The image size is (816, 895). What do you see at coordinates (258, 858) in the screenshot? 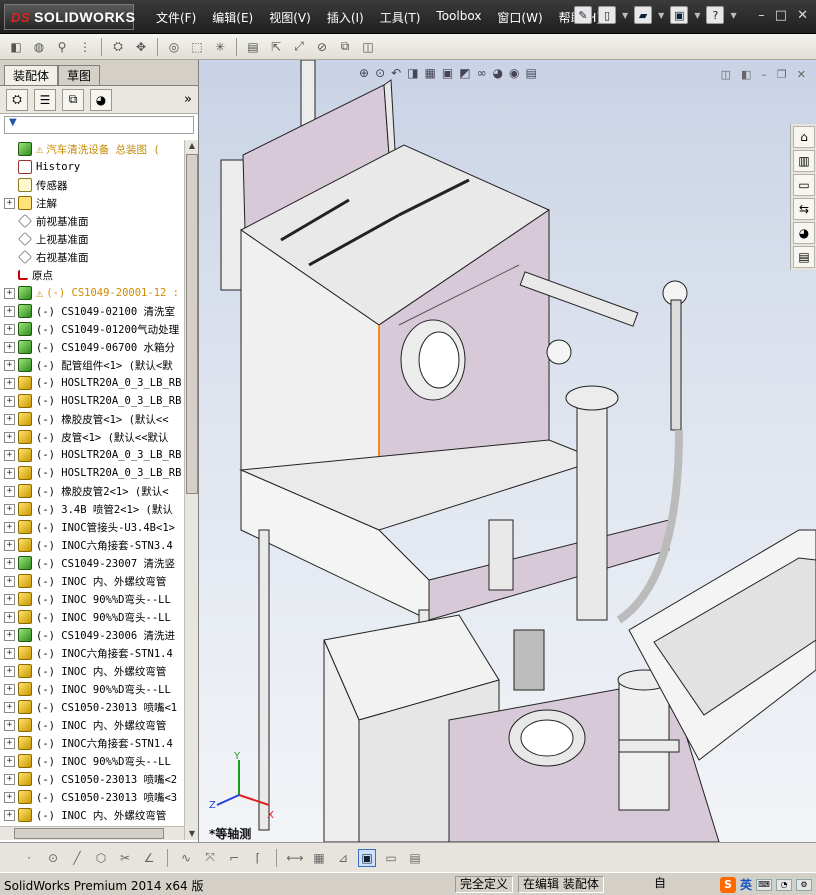
I see `construction-line-icon: ⌈` at bounding box center [258, 858].